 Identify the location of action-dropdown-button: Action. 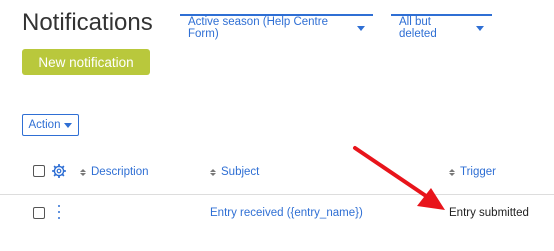
(50, 125).